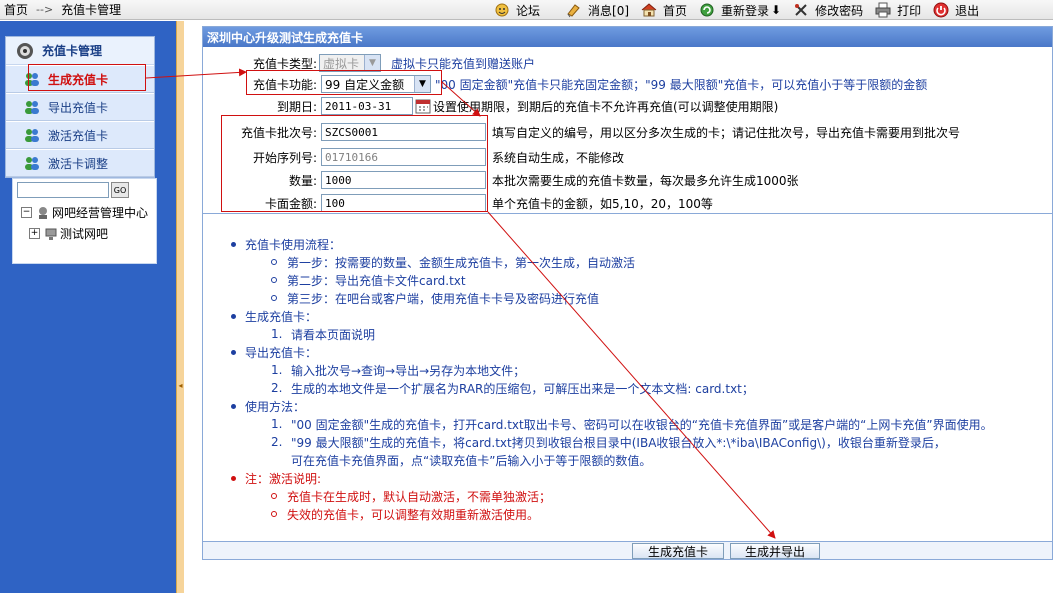 The width and height of the screenshot is (1053, 593). I want to click on tree-search-input, so click(63, 190).